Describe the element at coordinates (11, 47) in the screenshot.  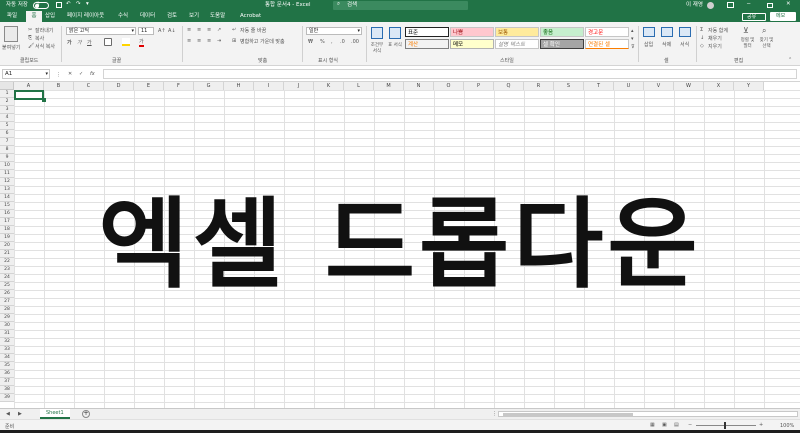
I see `paste-label: 붙여넣기` at that location.